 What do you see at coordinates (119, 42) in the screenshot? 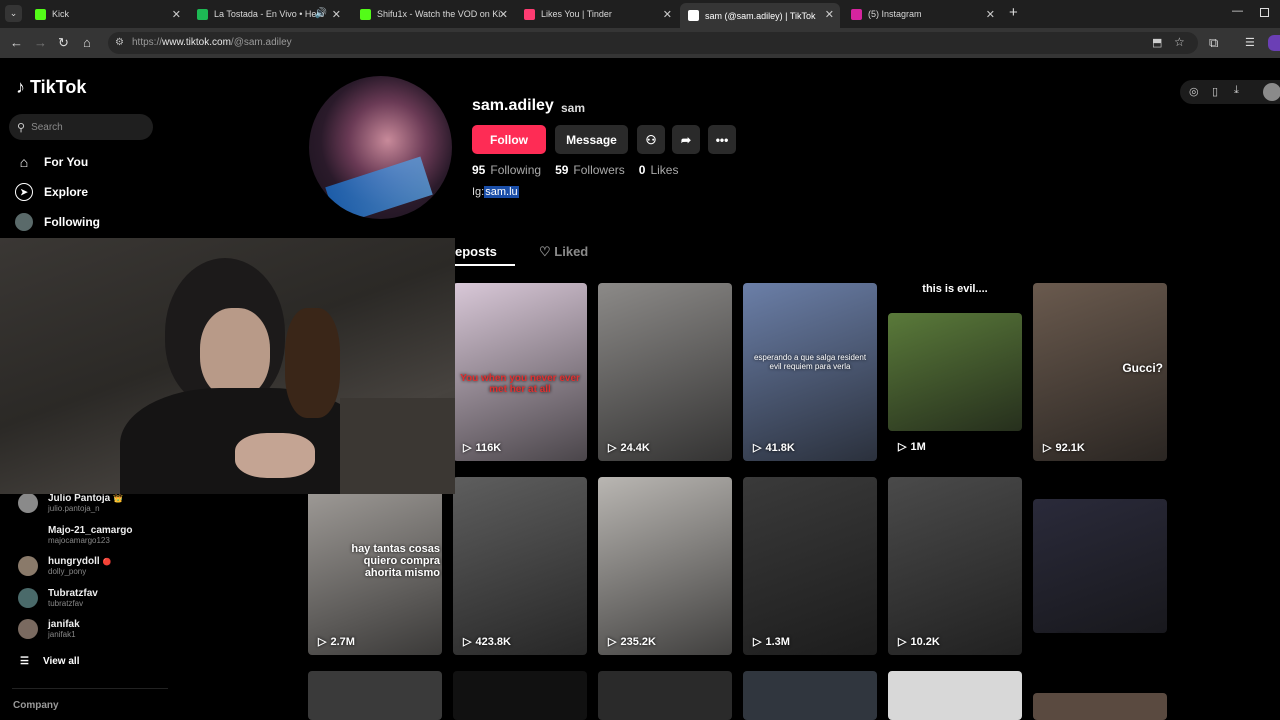
I see `site-info-icon: ⚙` at bounding box center [119, 42].